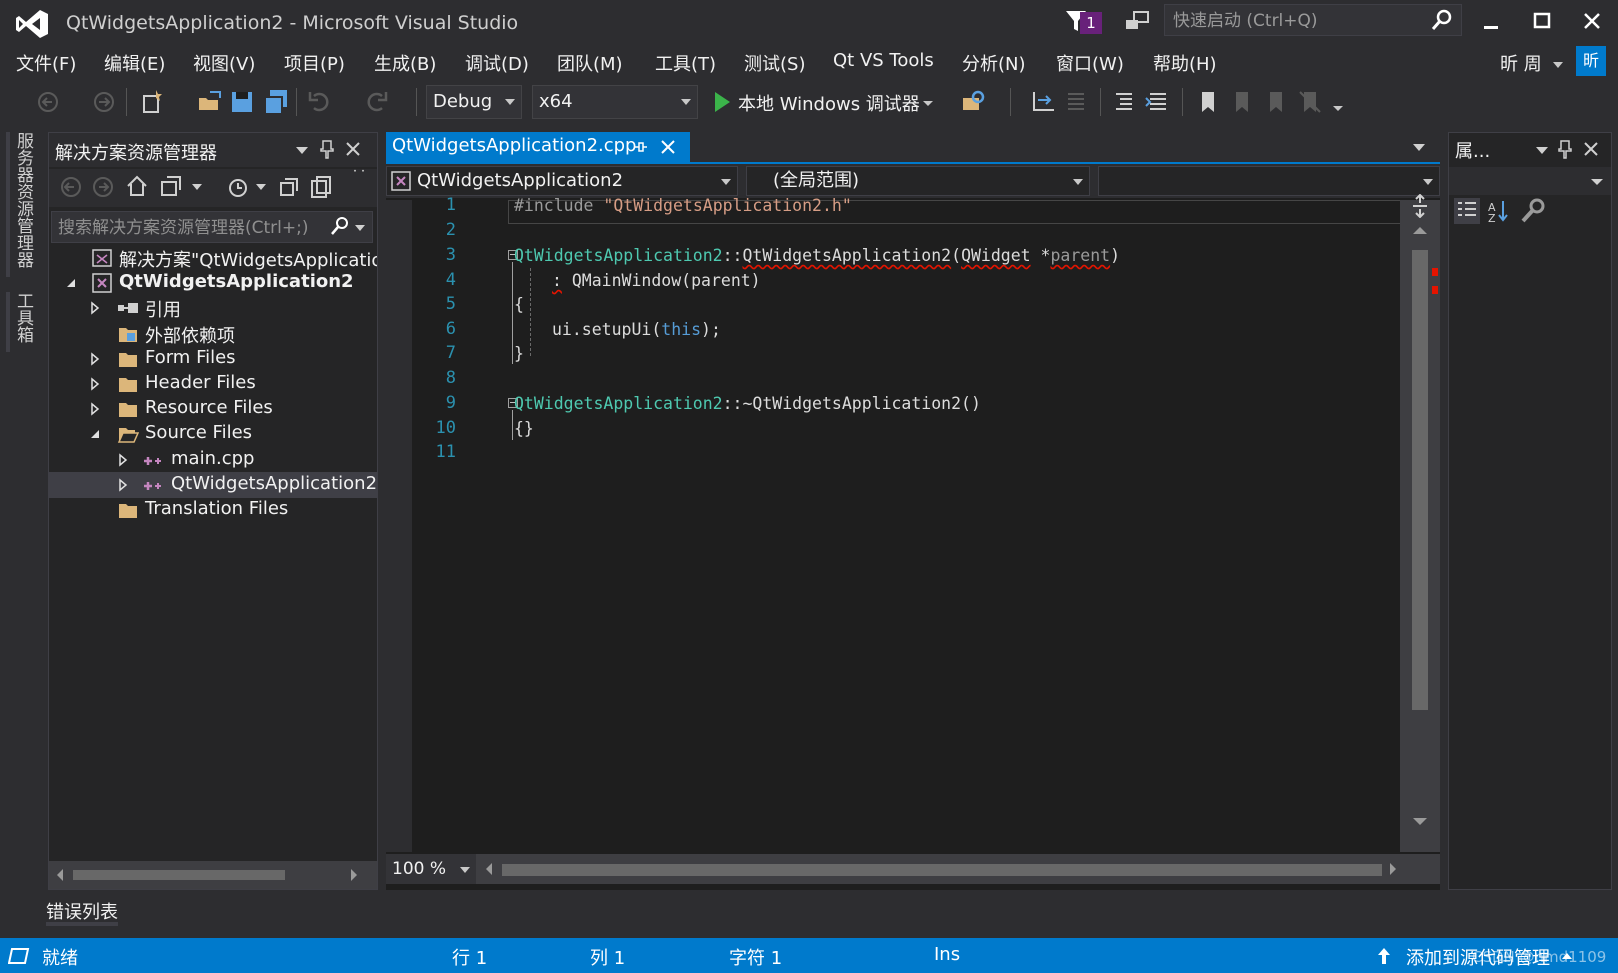 Image resolution: width=1618 pixels, height=973 pixels. I want to click on bookmark-icon, so click(1208, 102).